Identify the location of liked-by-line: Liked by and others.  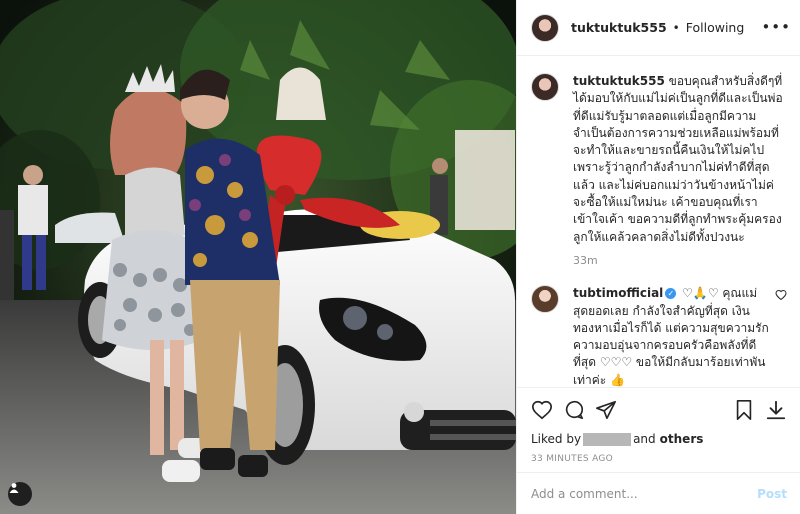
(659, 439).